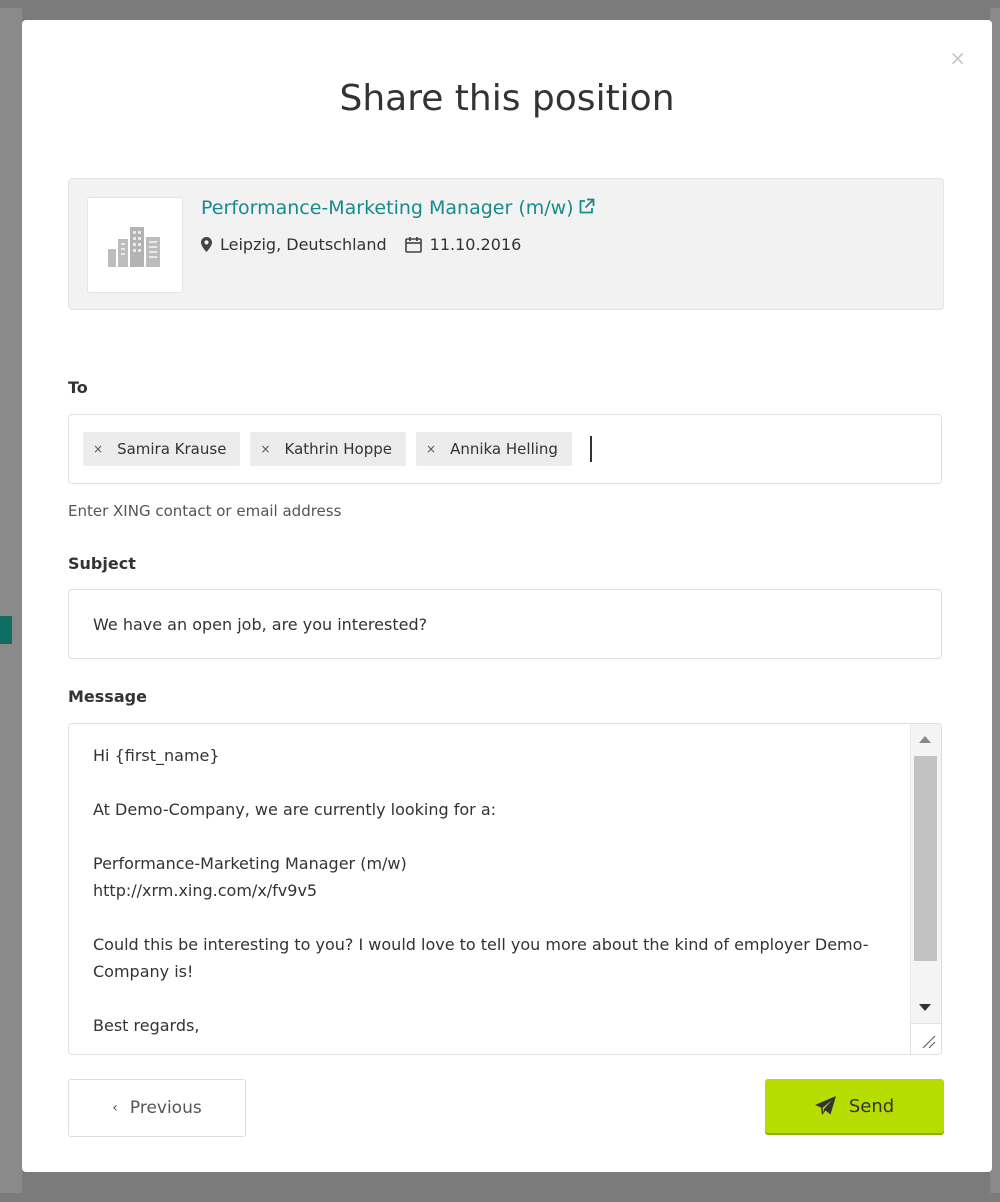  I want to click on scroll-up-arrow-icon, so click(925, 739).